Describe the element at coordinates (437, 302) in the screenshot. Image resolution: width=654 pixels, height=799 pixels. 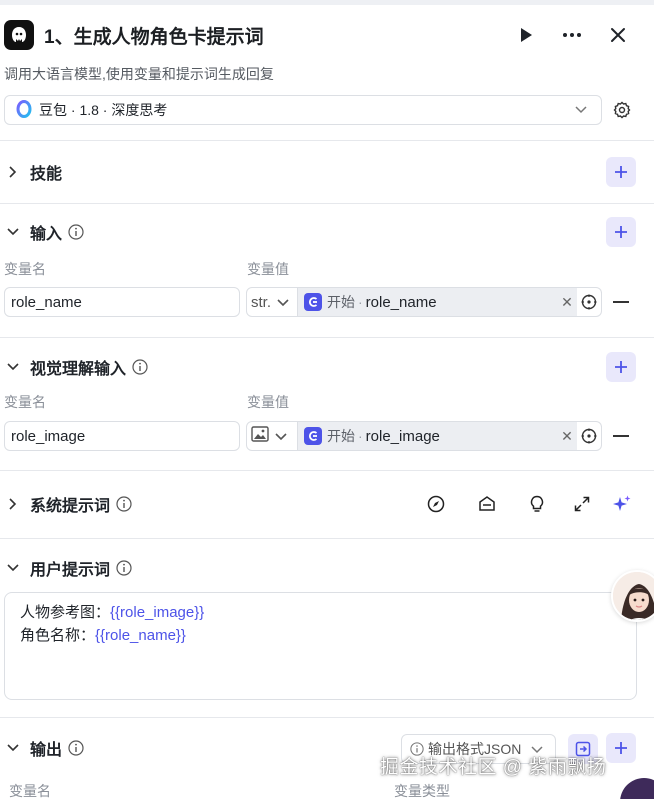
I see `reference-tag: 开始 · role_name ✕` at that location.